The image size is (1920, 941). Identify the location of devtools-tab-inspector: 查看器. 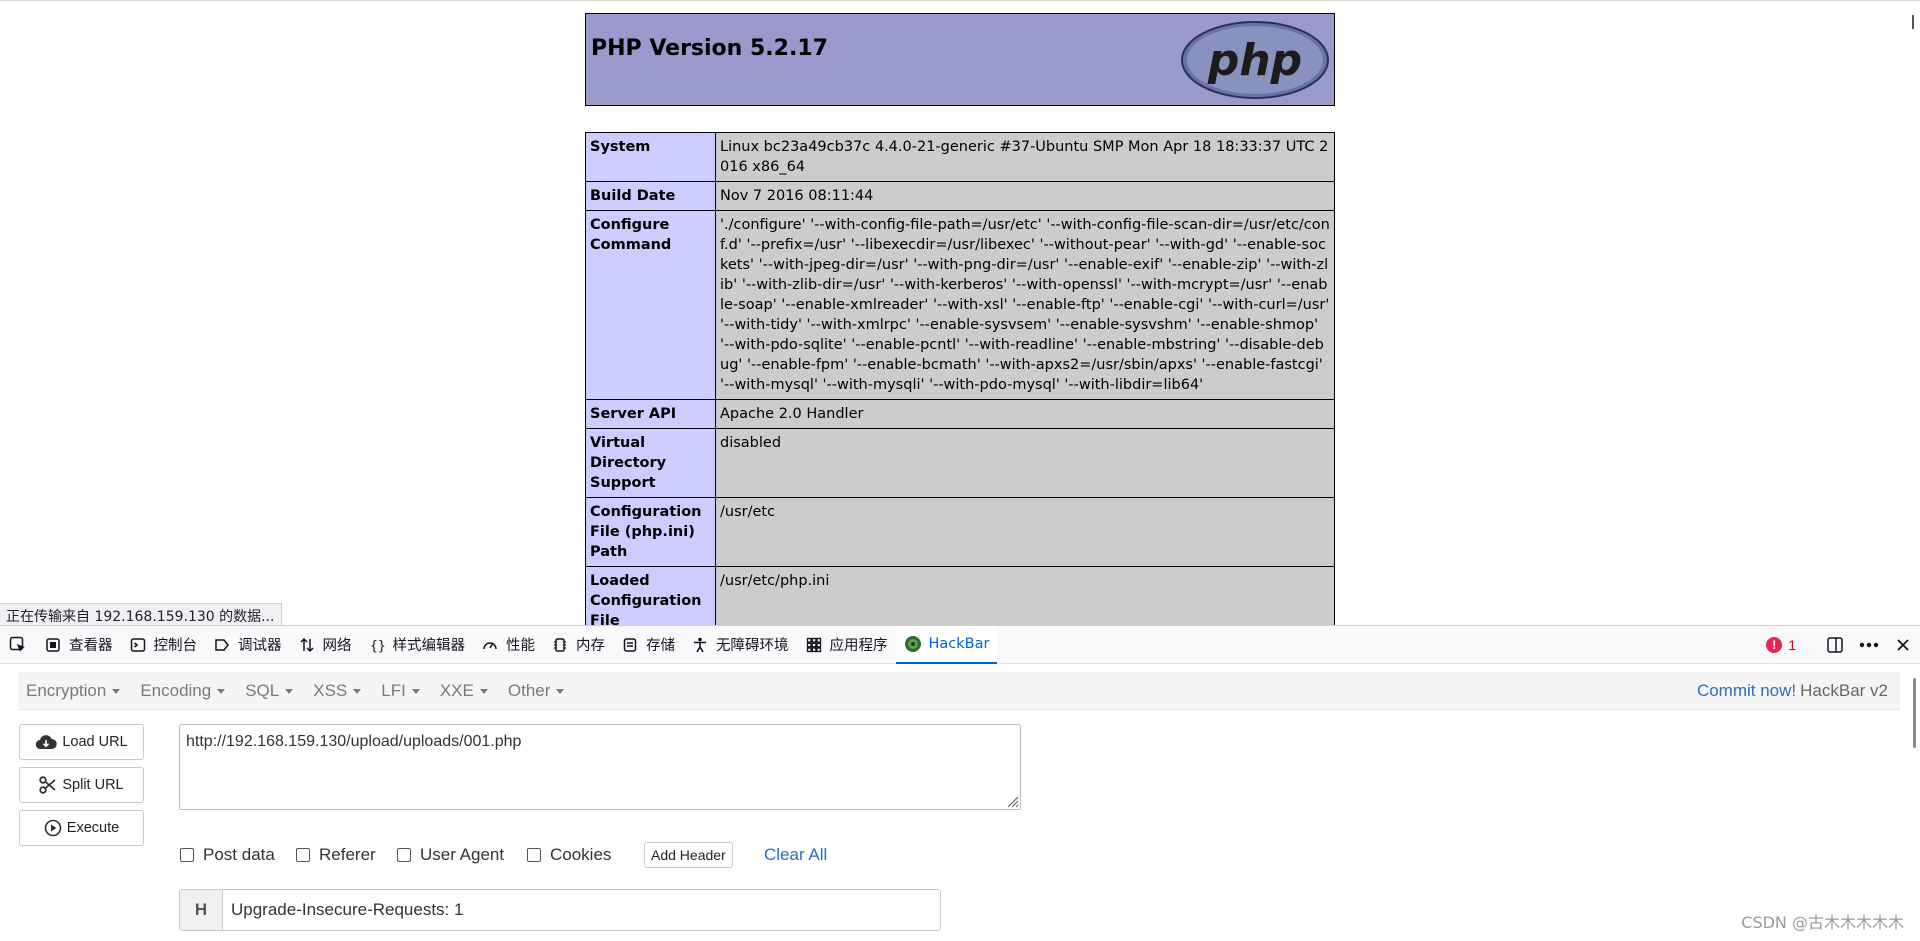
(78, 645).